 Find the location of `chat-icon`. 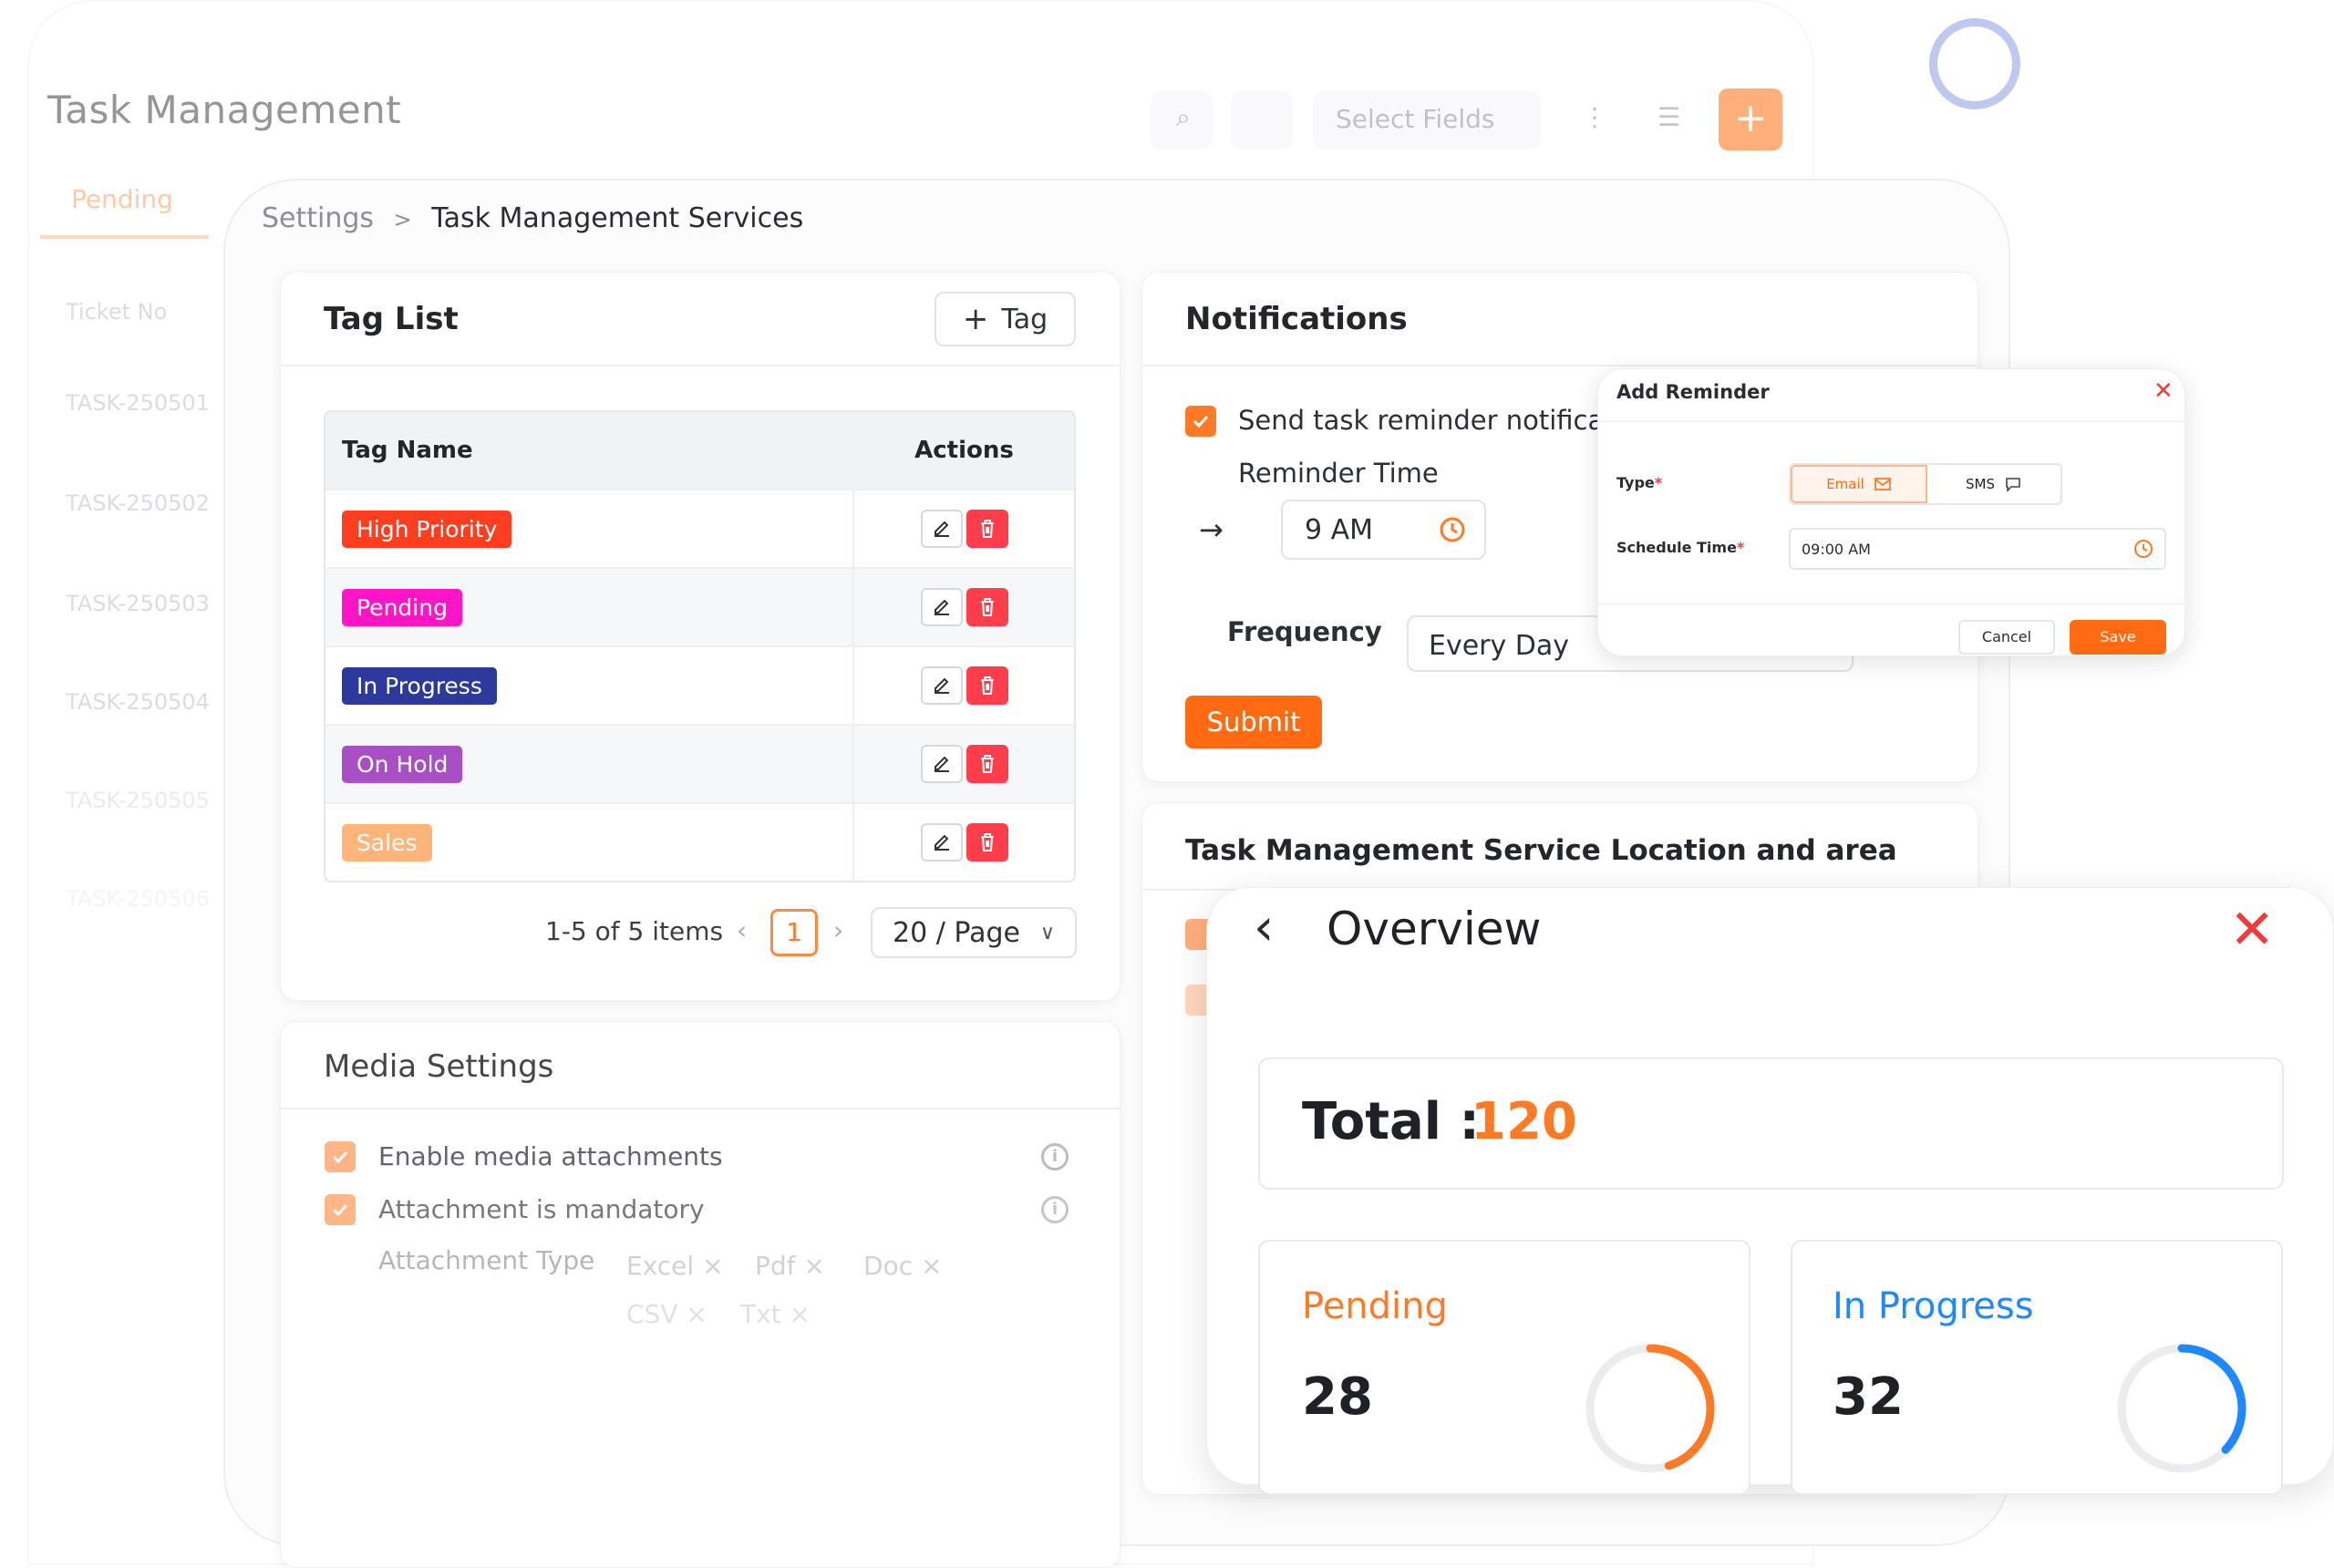

chat-icon is located at coordinates (2013, 485).